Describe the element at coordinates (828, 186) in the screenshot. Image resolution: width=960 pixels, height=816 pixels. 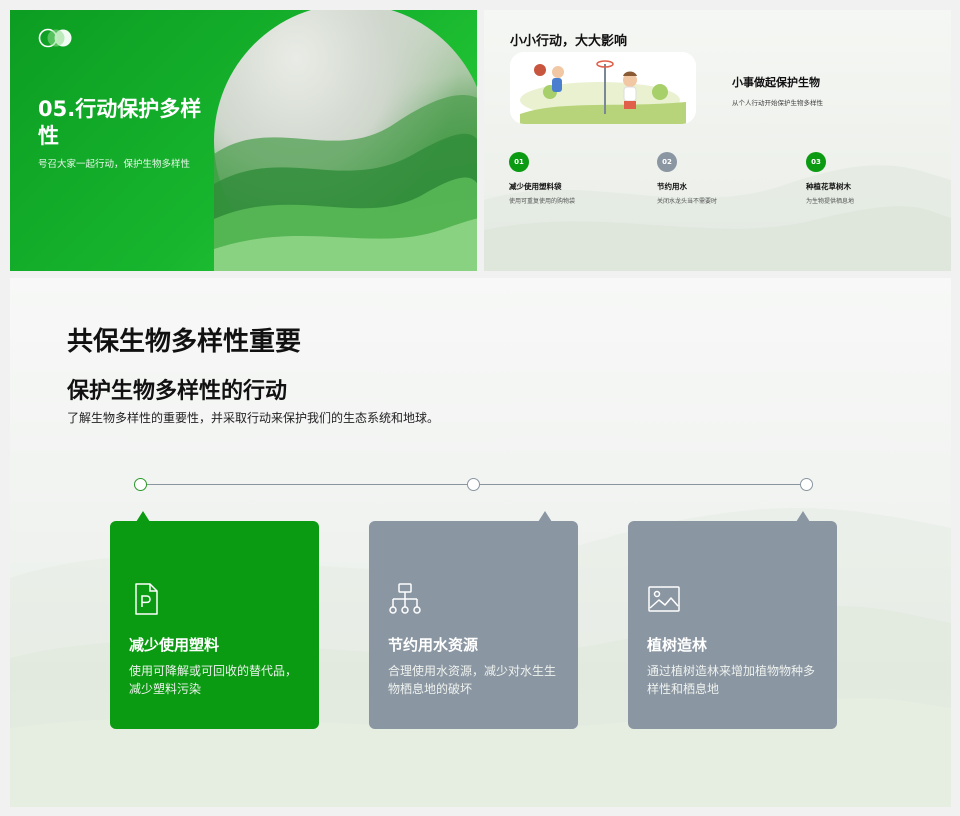
I see `step-title: 种植花草树木` at that location.